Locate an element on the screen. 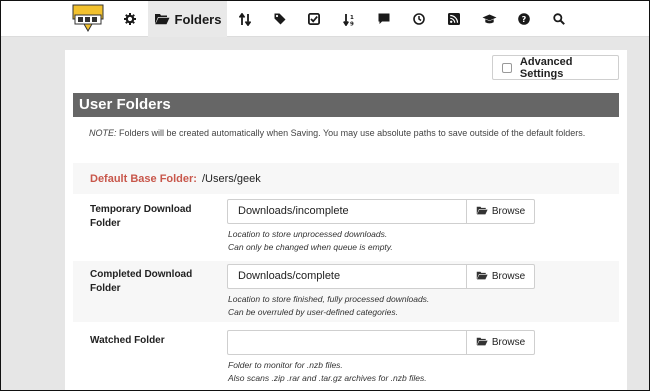 The image size is (650, 391). temp-folder-browse-button: Browse is located at coordinates (500, 211).